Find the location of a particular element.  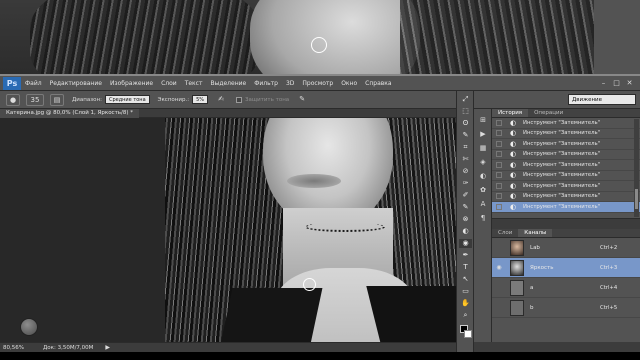

history-item-current: ◐ Инструмент "Затемнитель" is located at coordinates (566, 207).